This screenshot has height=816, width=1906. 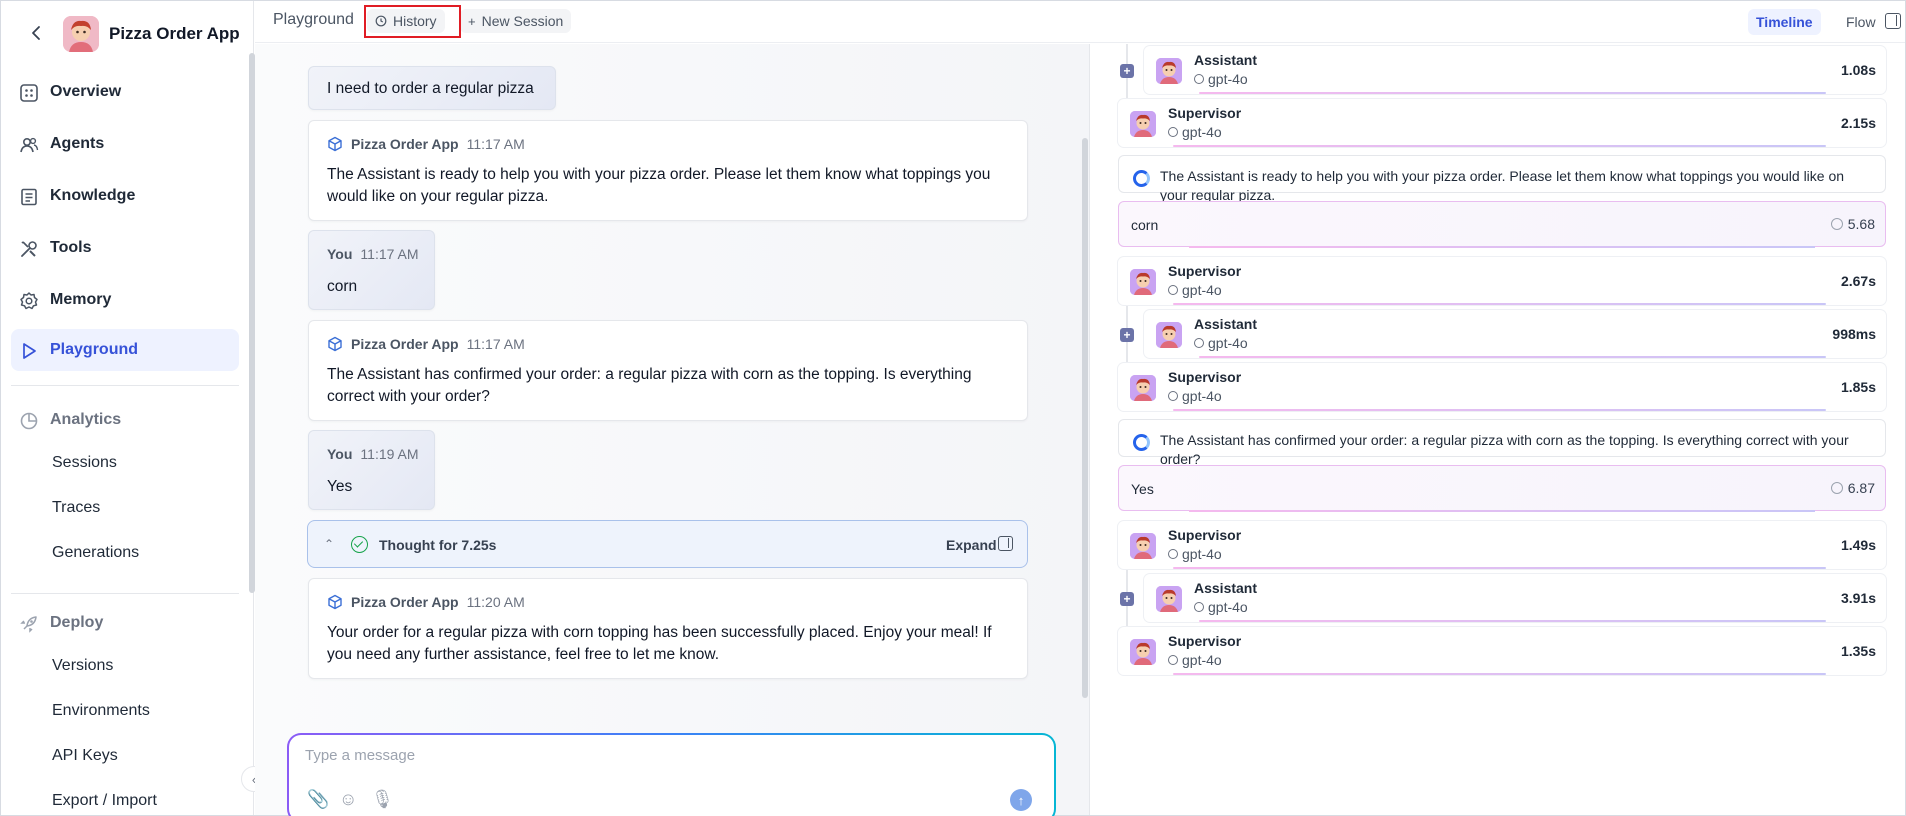 I want to click on timeline-agent-card: Assistant gpt-4o 3.91s, so click(x=1515, y=598).